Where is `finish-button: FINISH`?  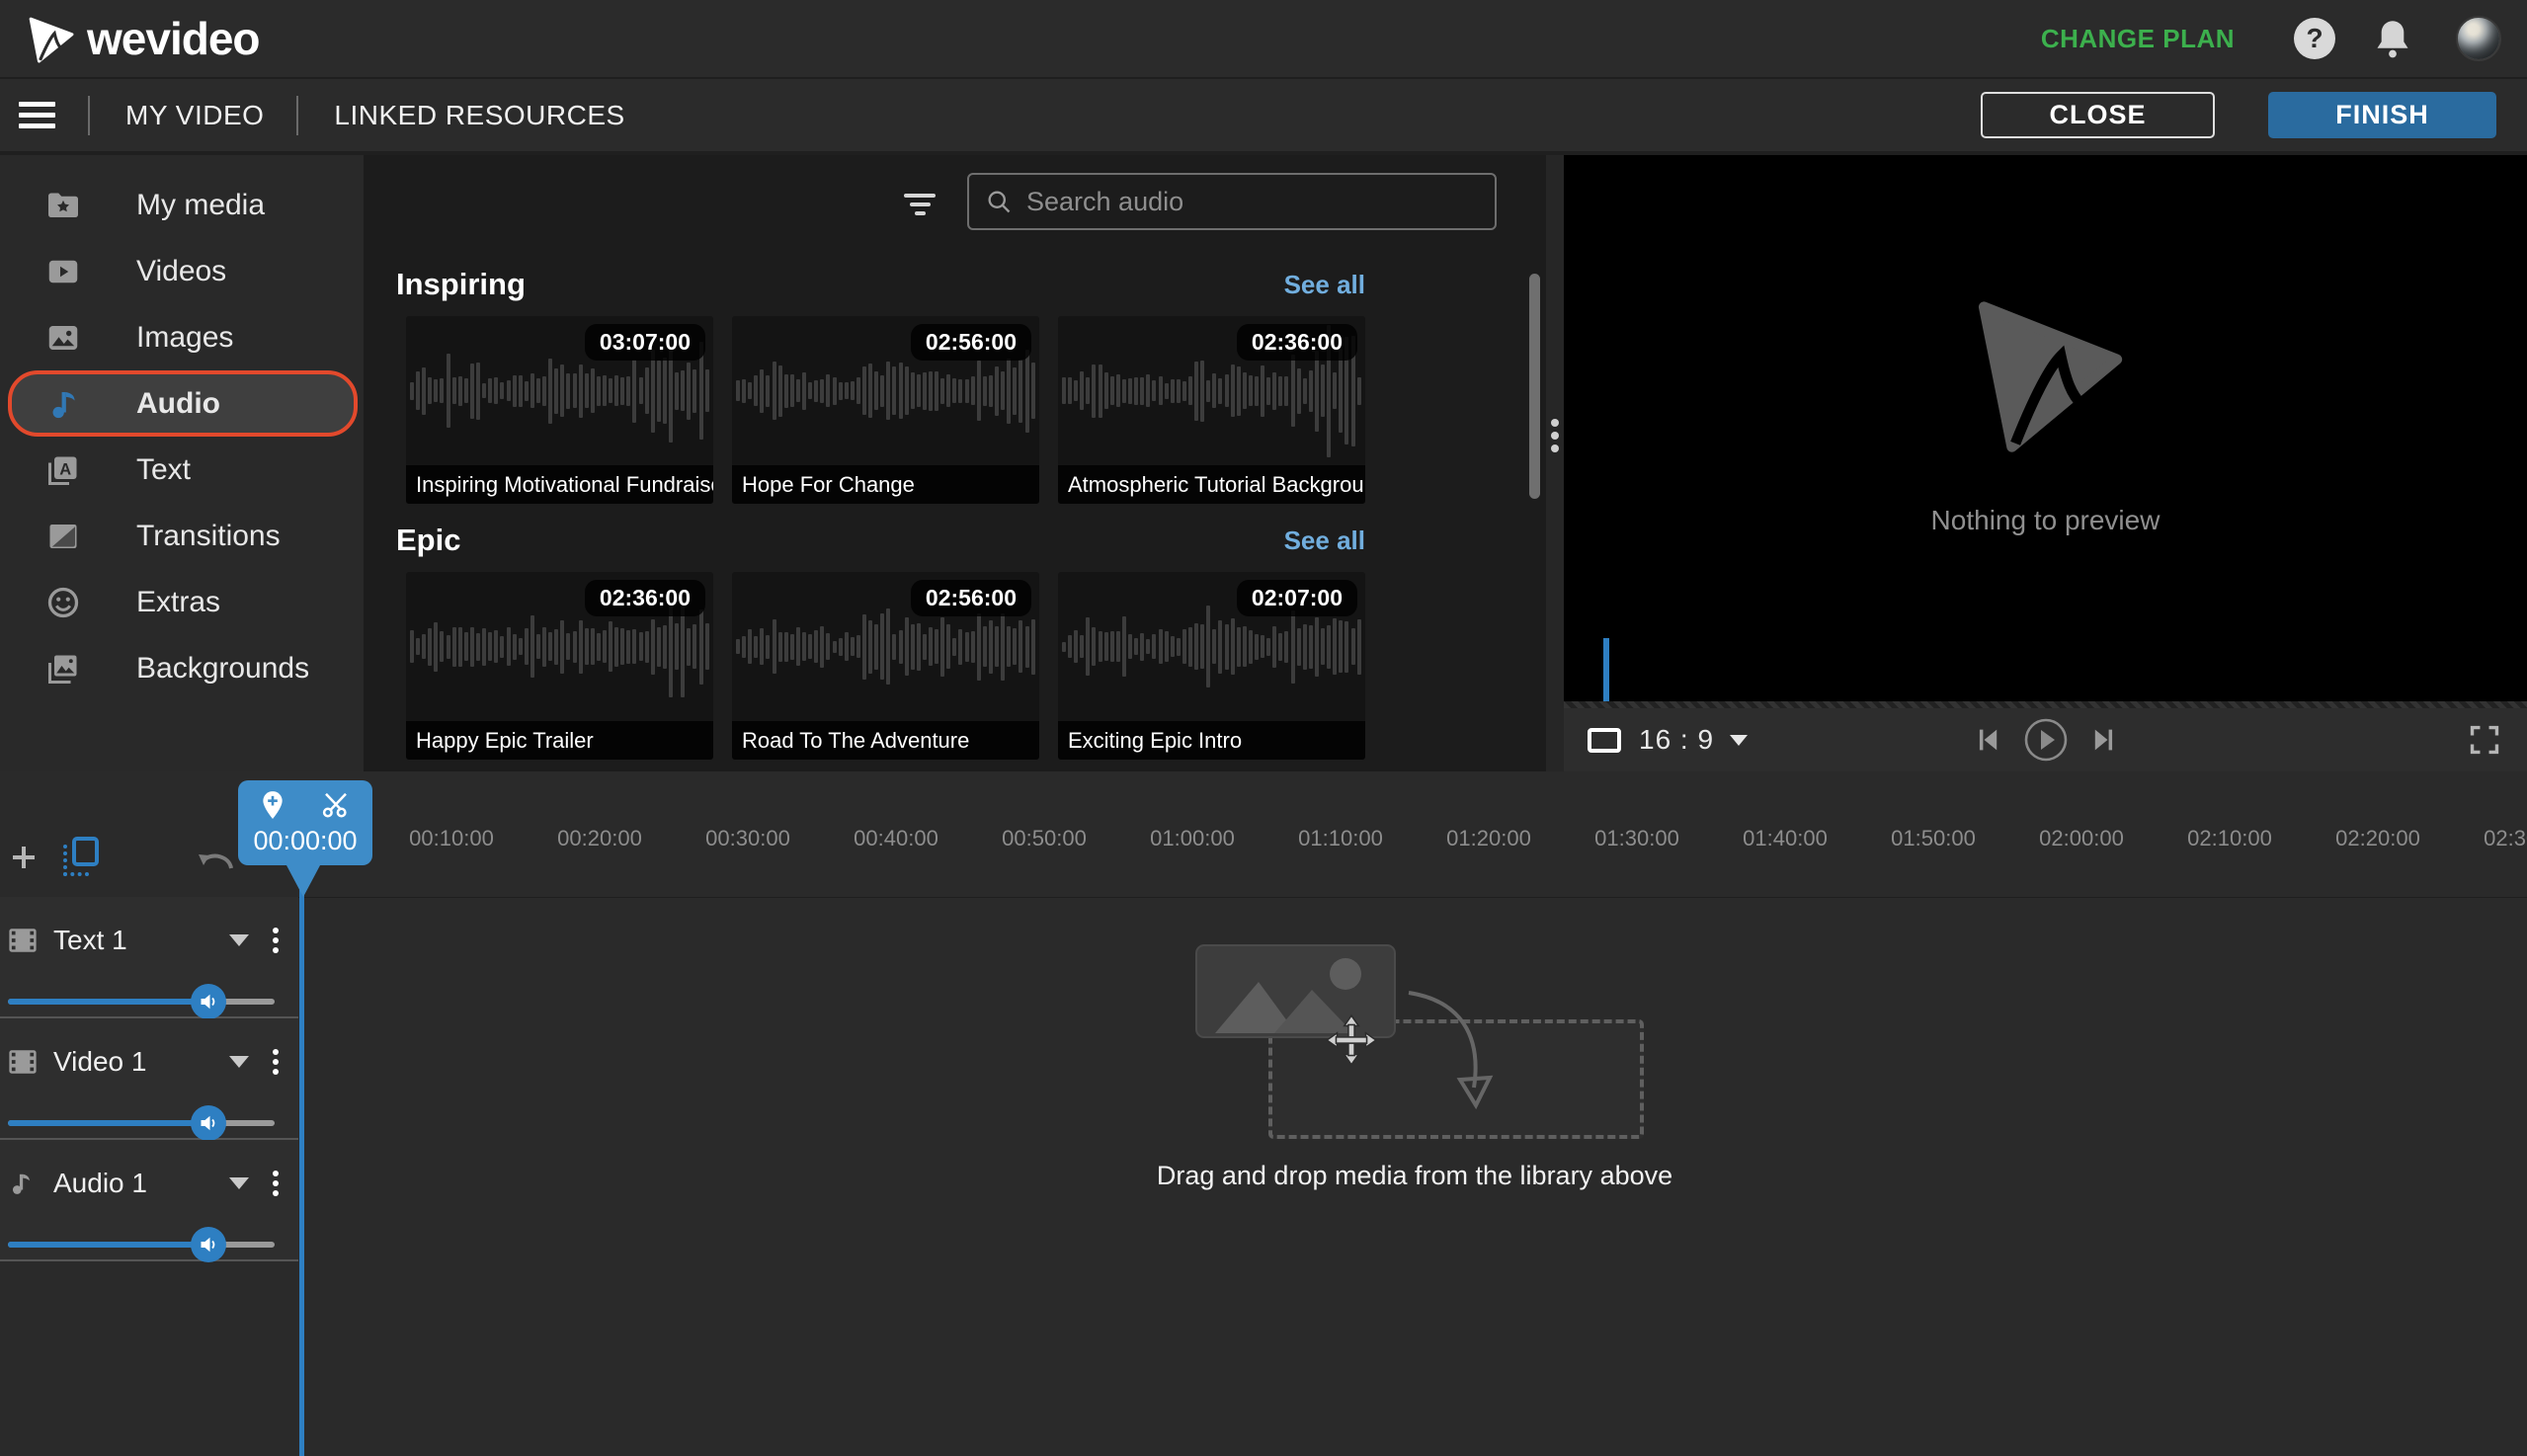
finish-button: FINISH is located at coordinates (2382, 115).